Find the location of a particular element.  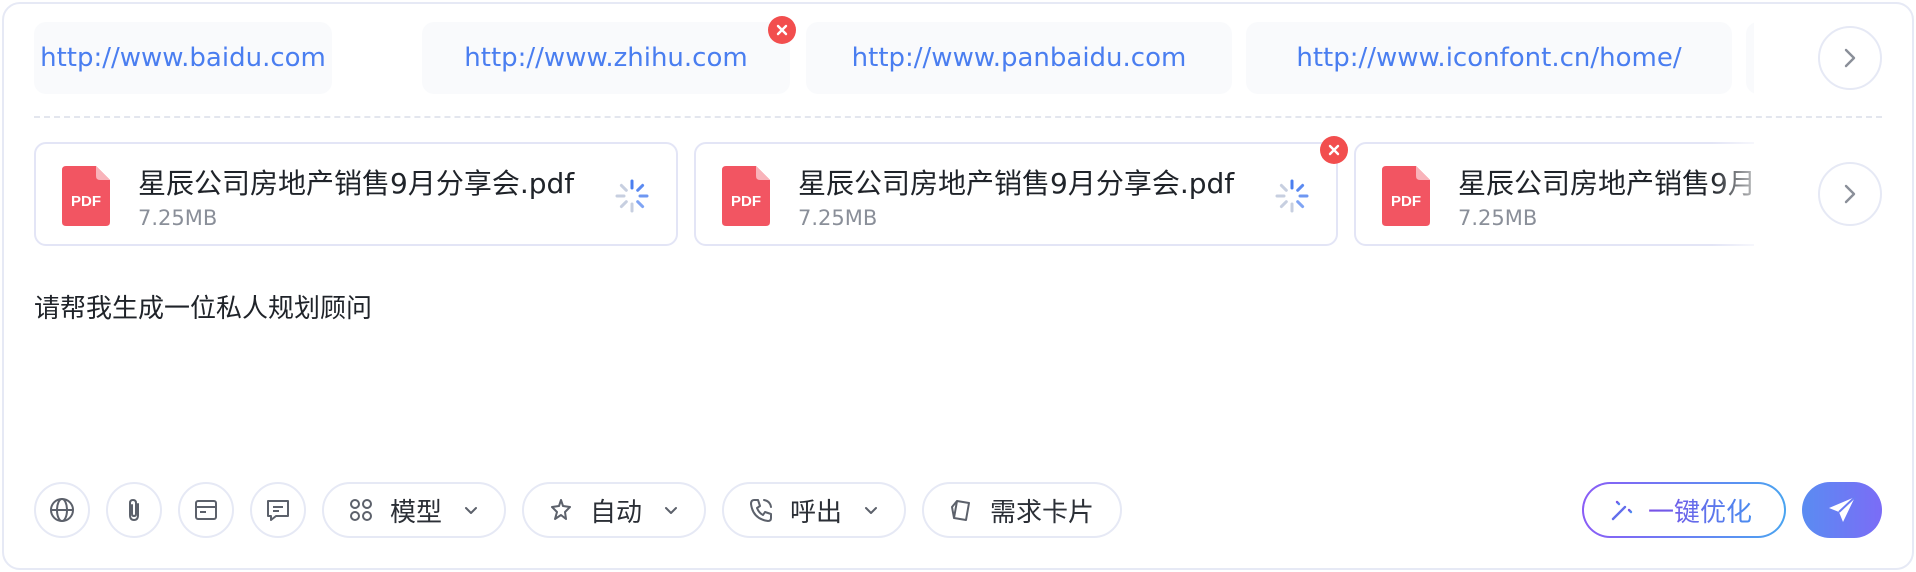

message-icon is located at coordinates (278, 510).